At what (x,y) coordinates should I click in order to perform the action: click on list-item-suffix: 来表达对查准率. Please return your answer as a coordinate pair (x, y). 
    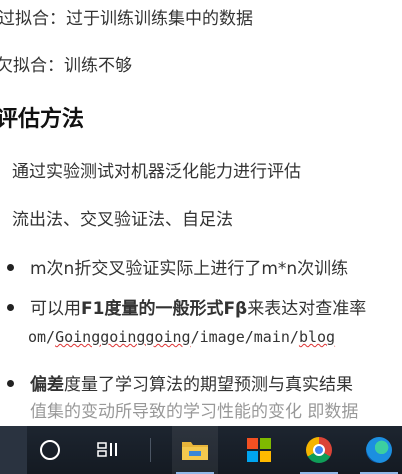
    Looking at the image, I should click on (307, 309).